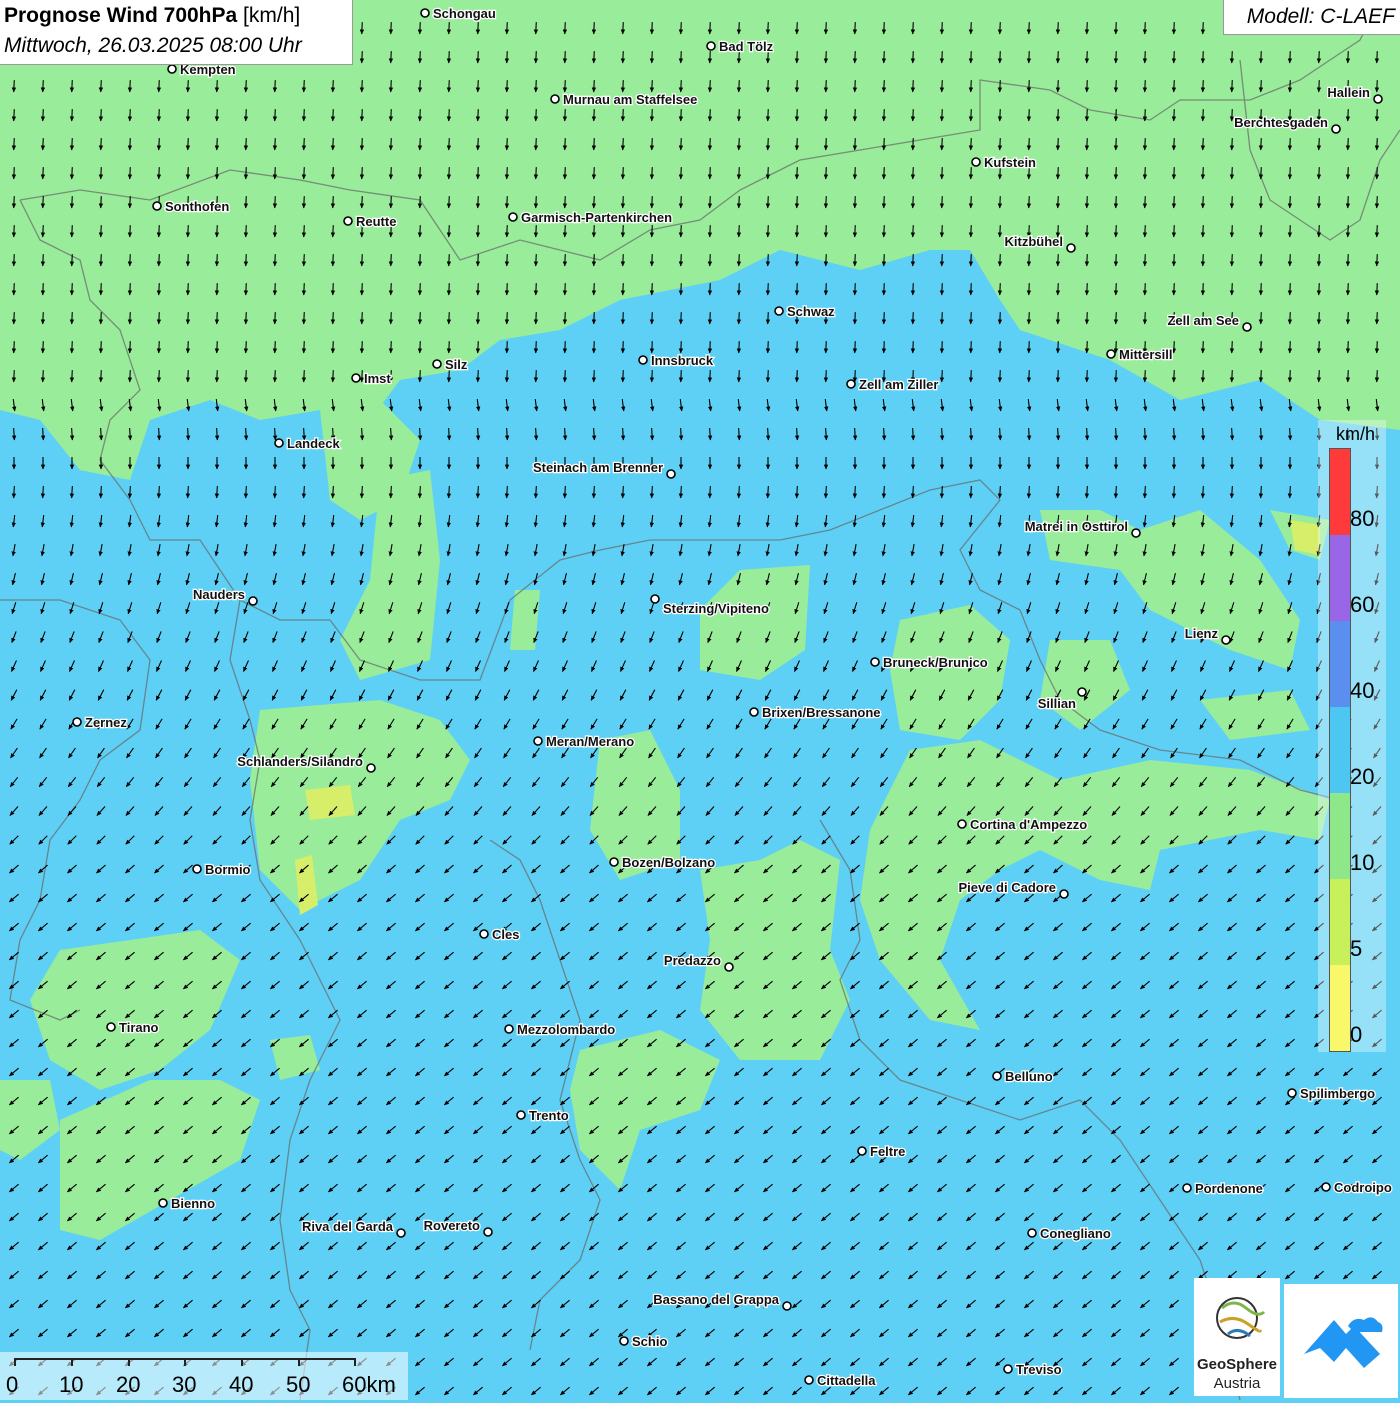 The height and width of the screenshot is (1403, 1400). I want to click on city-label: Sillian, so click(1057, 703).